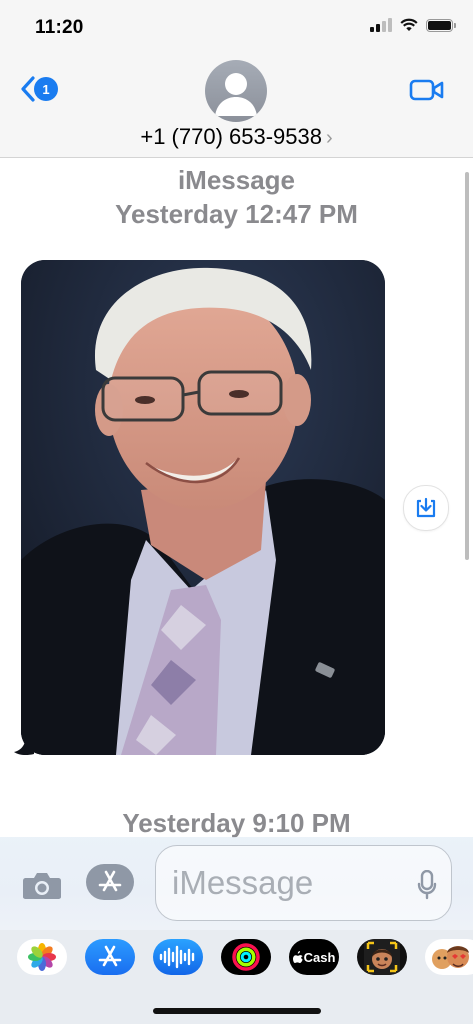  Describe the element at coordinates (409, 24) in the screenshot. I see `wifi-icon` at that location.